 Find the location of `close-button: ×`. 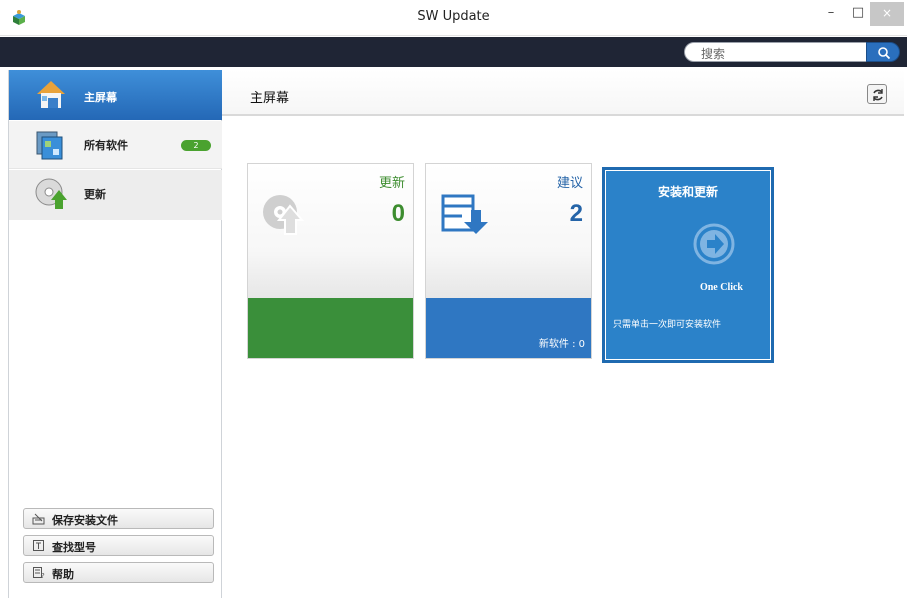

close-button: × is located at coordinates (887, 14).